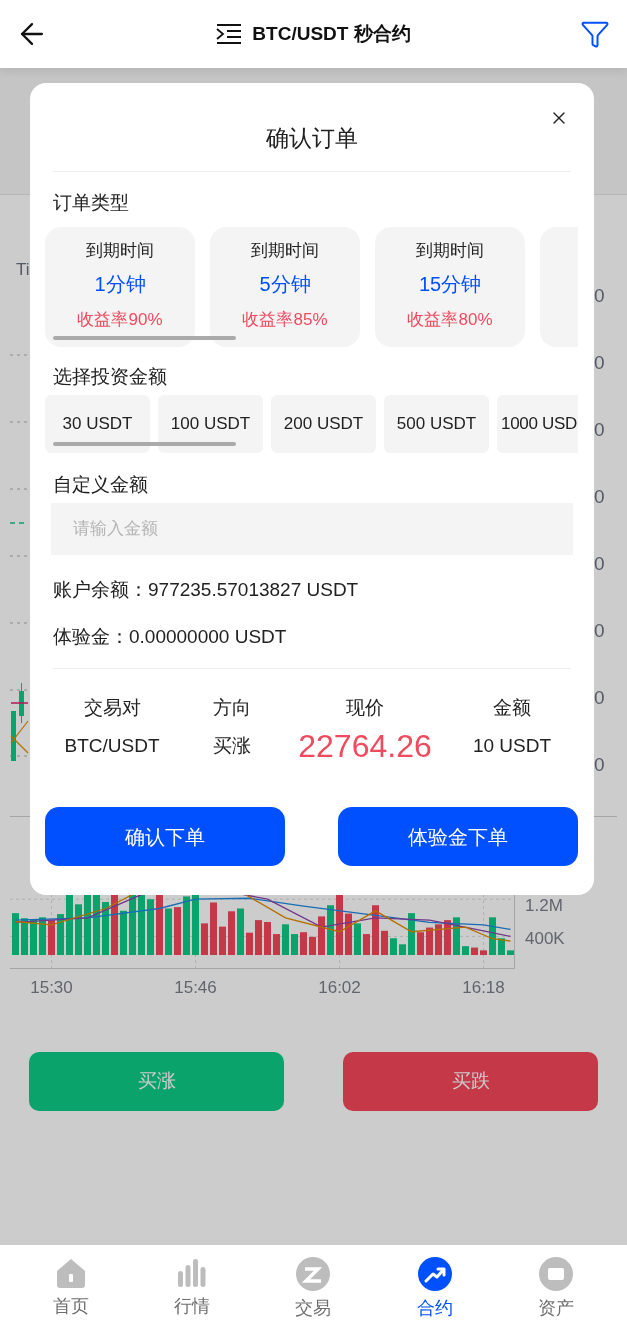 The width and height of the screenshot is (627, 1330). I want to click on nav-tab: 资产, so click(556, 1289).